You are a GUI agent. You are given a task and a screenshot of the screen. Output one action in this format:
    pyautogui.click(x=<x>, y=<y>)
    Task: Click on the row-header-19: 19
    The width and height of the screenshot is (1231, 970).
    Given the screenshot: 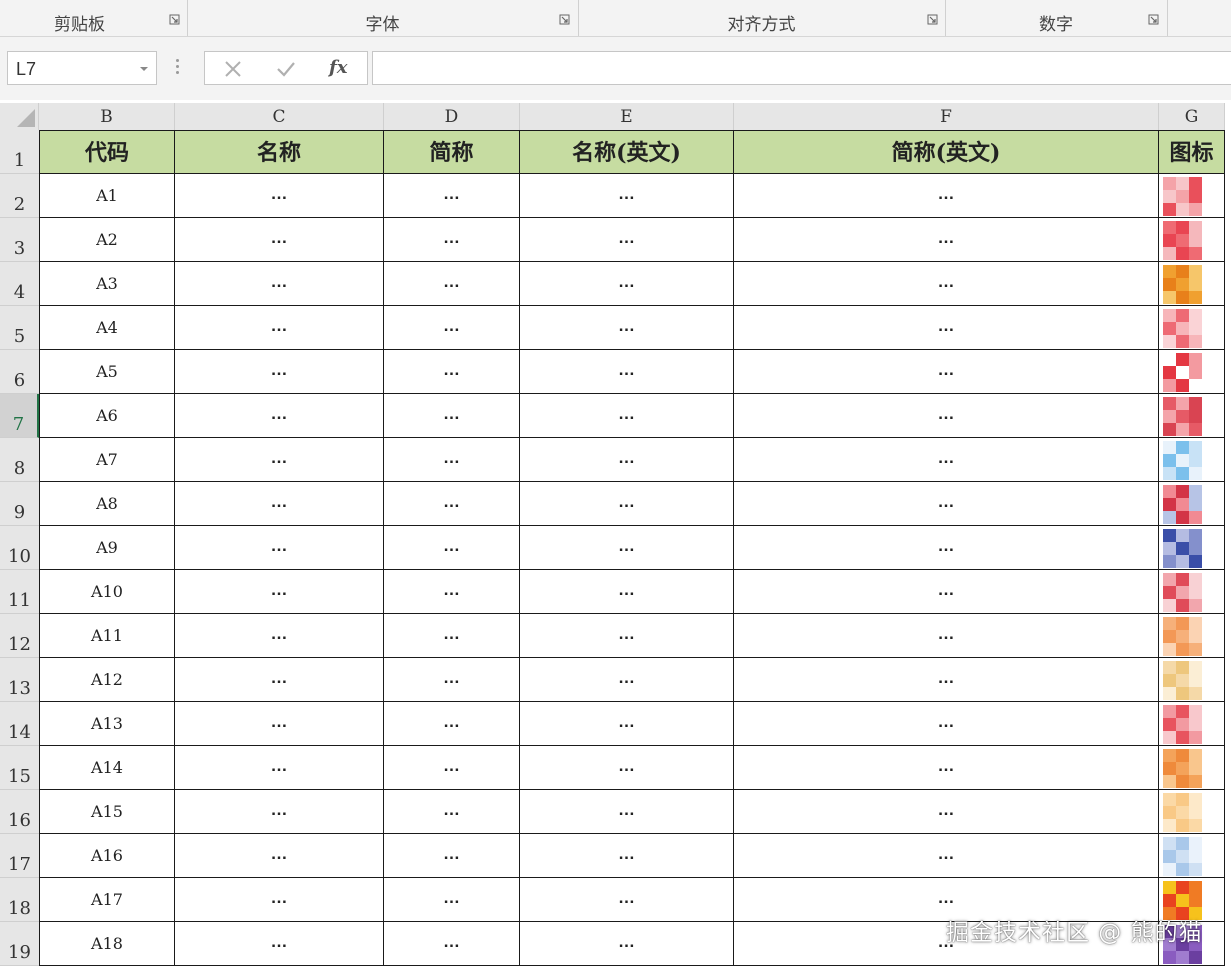 What is the action you would take?
    pyautogui.click(x=19, y=944)
    